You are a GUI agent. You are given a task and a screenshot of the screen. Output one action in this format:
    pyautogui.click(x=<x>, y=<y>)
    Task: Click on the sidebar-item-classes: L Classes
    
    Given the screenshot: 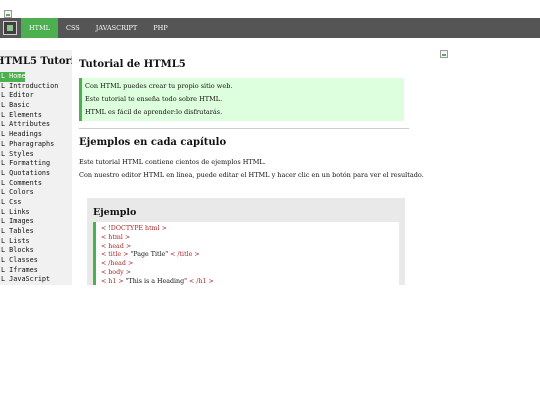 What is the action you would take?
    pyautogui.click(x=36, y=261)
    